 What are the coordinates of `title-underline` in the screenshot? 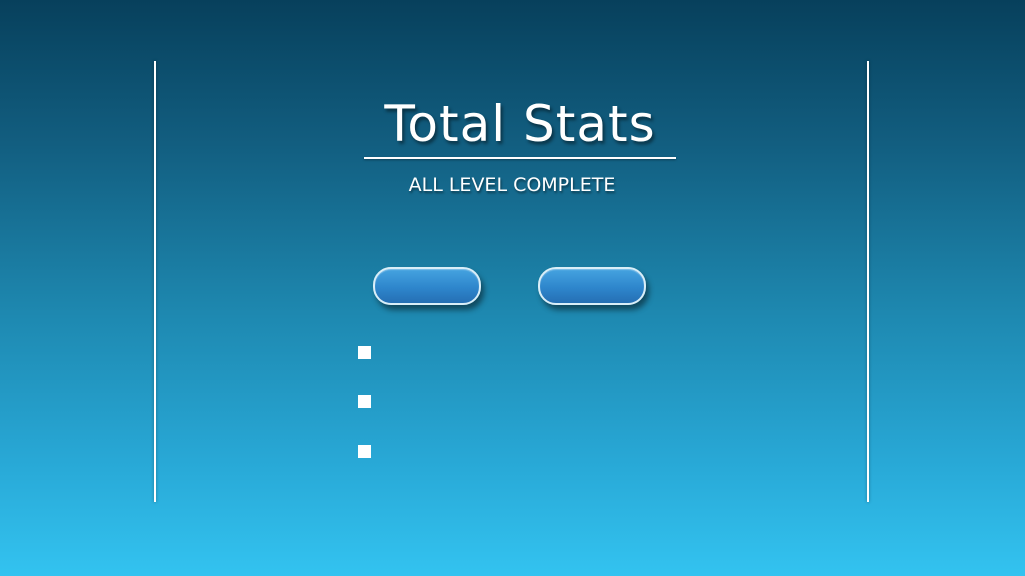 It's located at (520, 158).